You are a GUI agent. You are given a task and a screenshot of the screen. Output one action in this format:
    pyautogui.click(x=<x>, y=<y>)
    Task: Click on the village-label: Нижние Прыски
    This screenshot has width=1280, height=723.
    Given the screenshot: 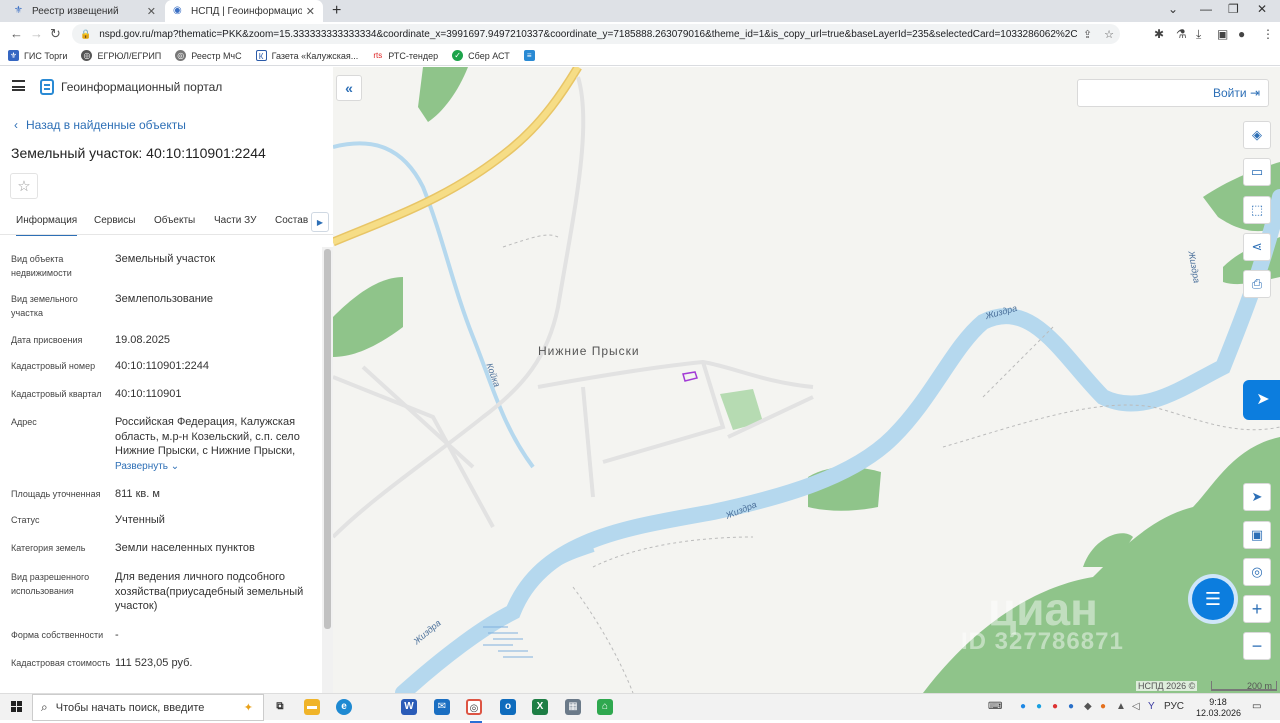 What is the action you would take?
    pyautogui.click(x=589, y=351)
    